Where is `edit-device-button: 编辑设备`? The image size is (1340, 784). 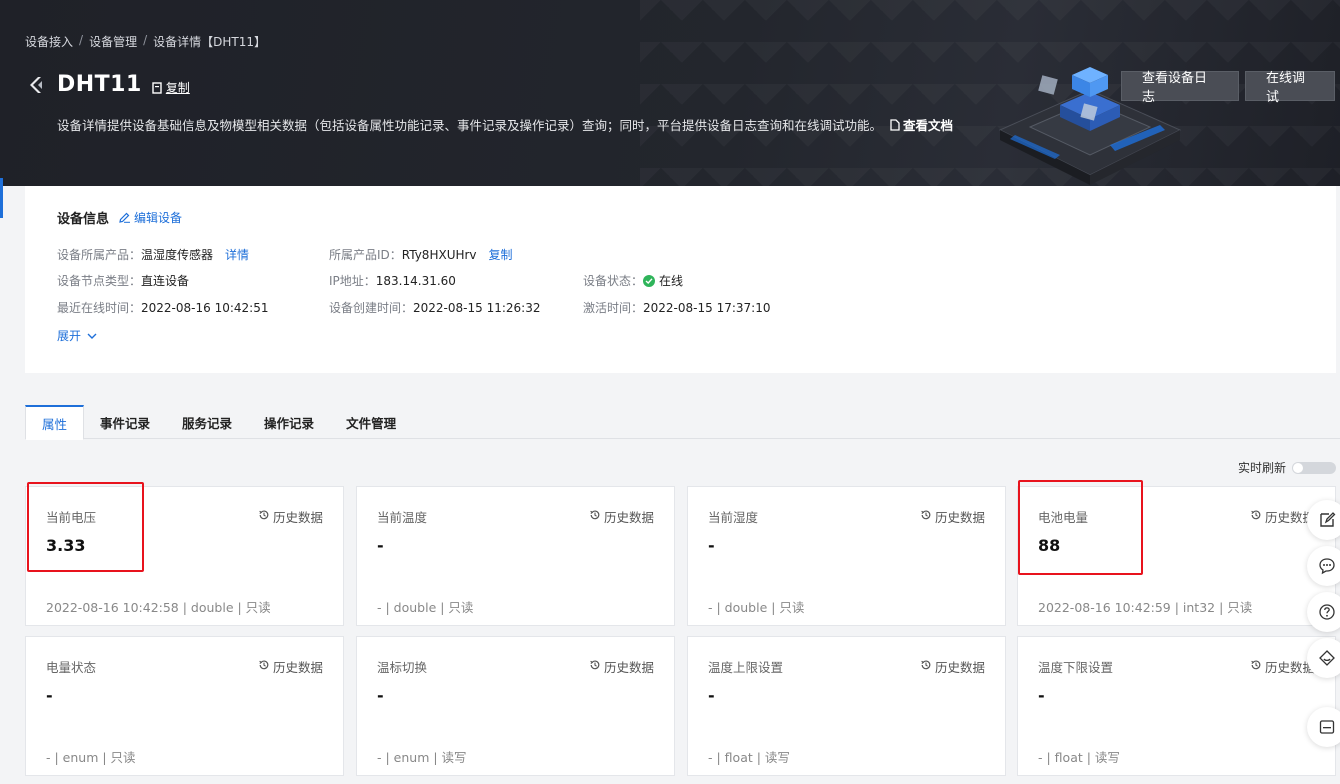 edit-device-button: 编辑设备 is located at coordinates (150, 217).